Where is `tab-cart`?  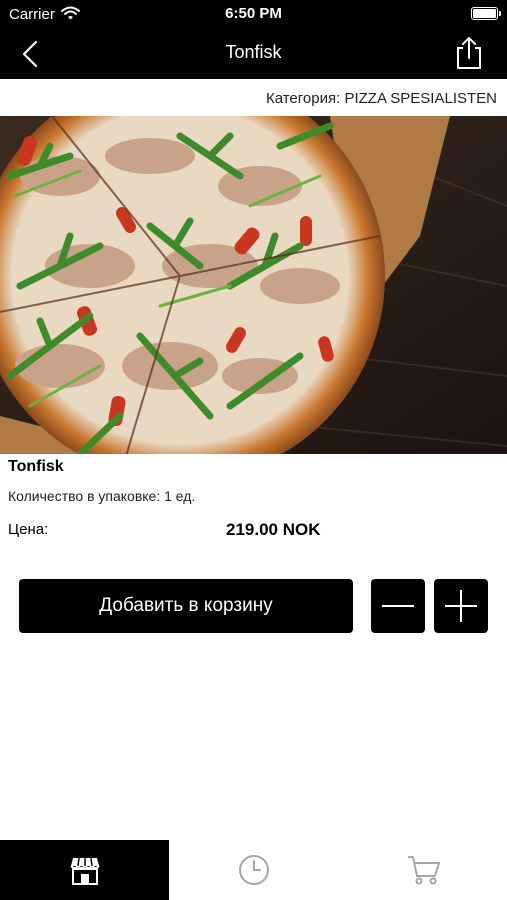
tab-cart is located at coordinates (422, 870).